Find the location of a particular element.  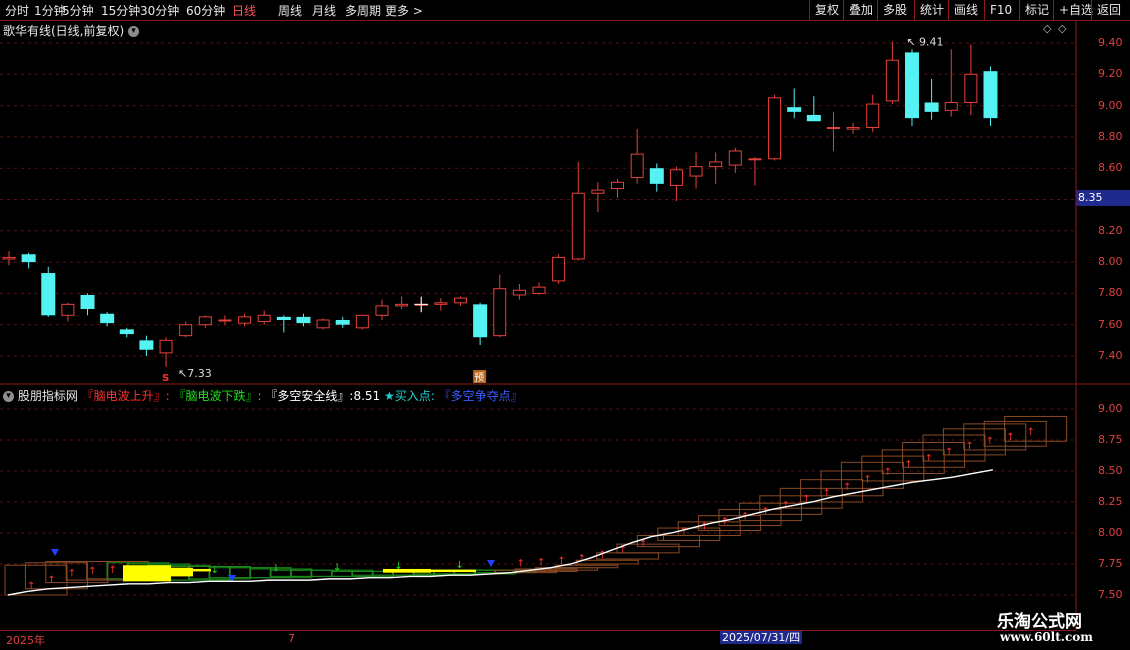

date-axis: 2025年 7 is located at coordinates (538, 638).